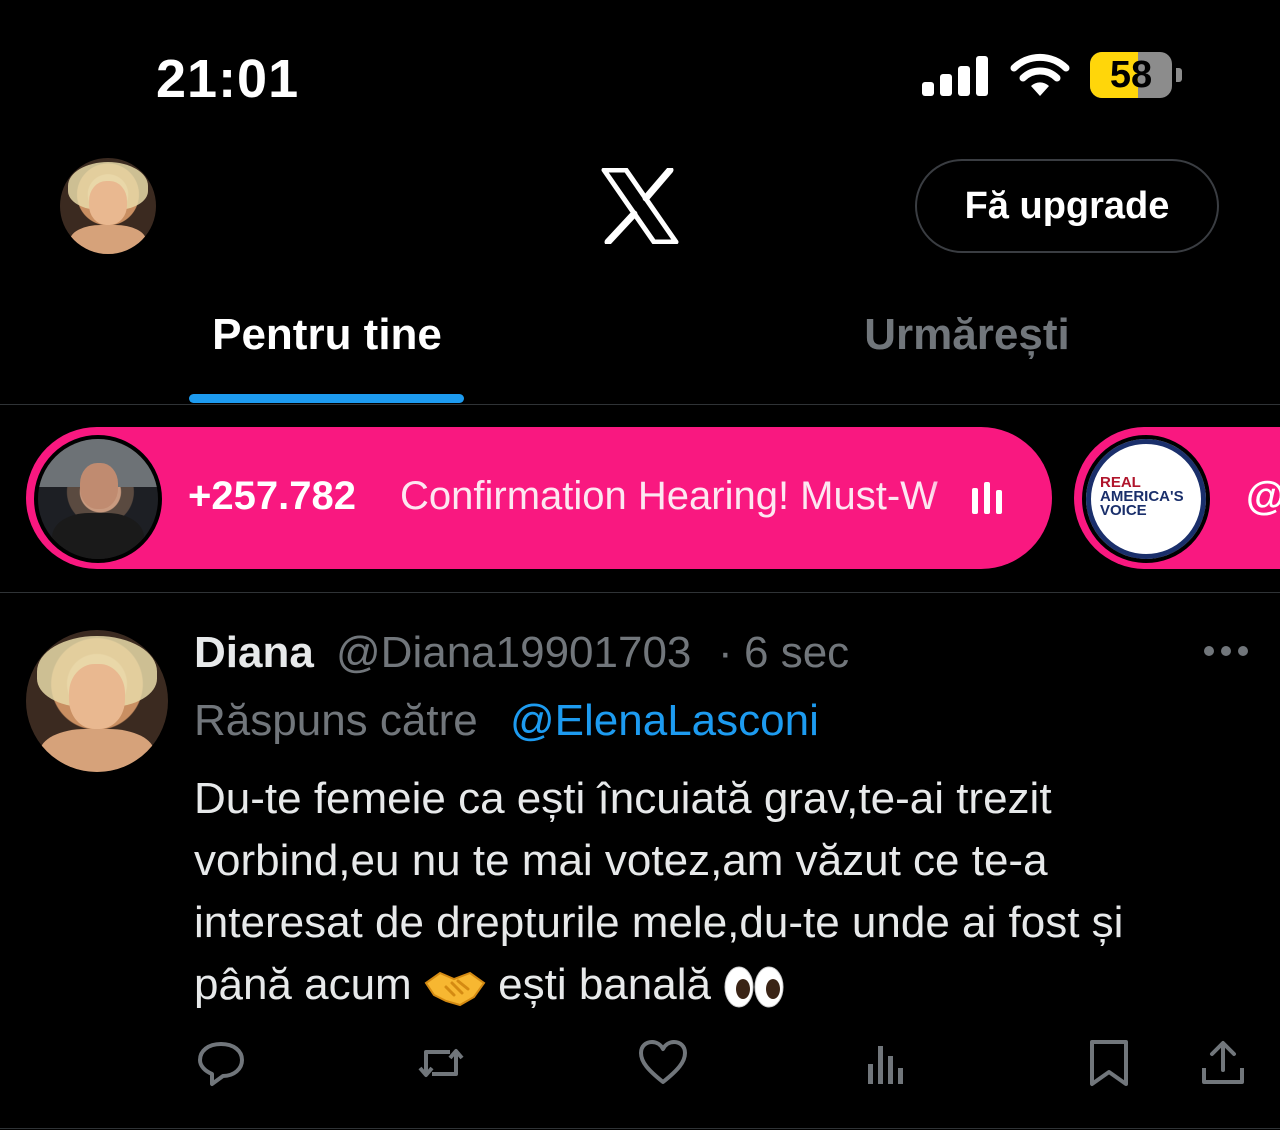 The image size is (1280, 1130). Describe the element at coordinates (97, 701) in the screenshot. I see `tweet-author-avatar` at that location.